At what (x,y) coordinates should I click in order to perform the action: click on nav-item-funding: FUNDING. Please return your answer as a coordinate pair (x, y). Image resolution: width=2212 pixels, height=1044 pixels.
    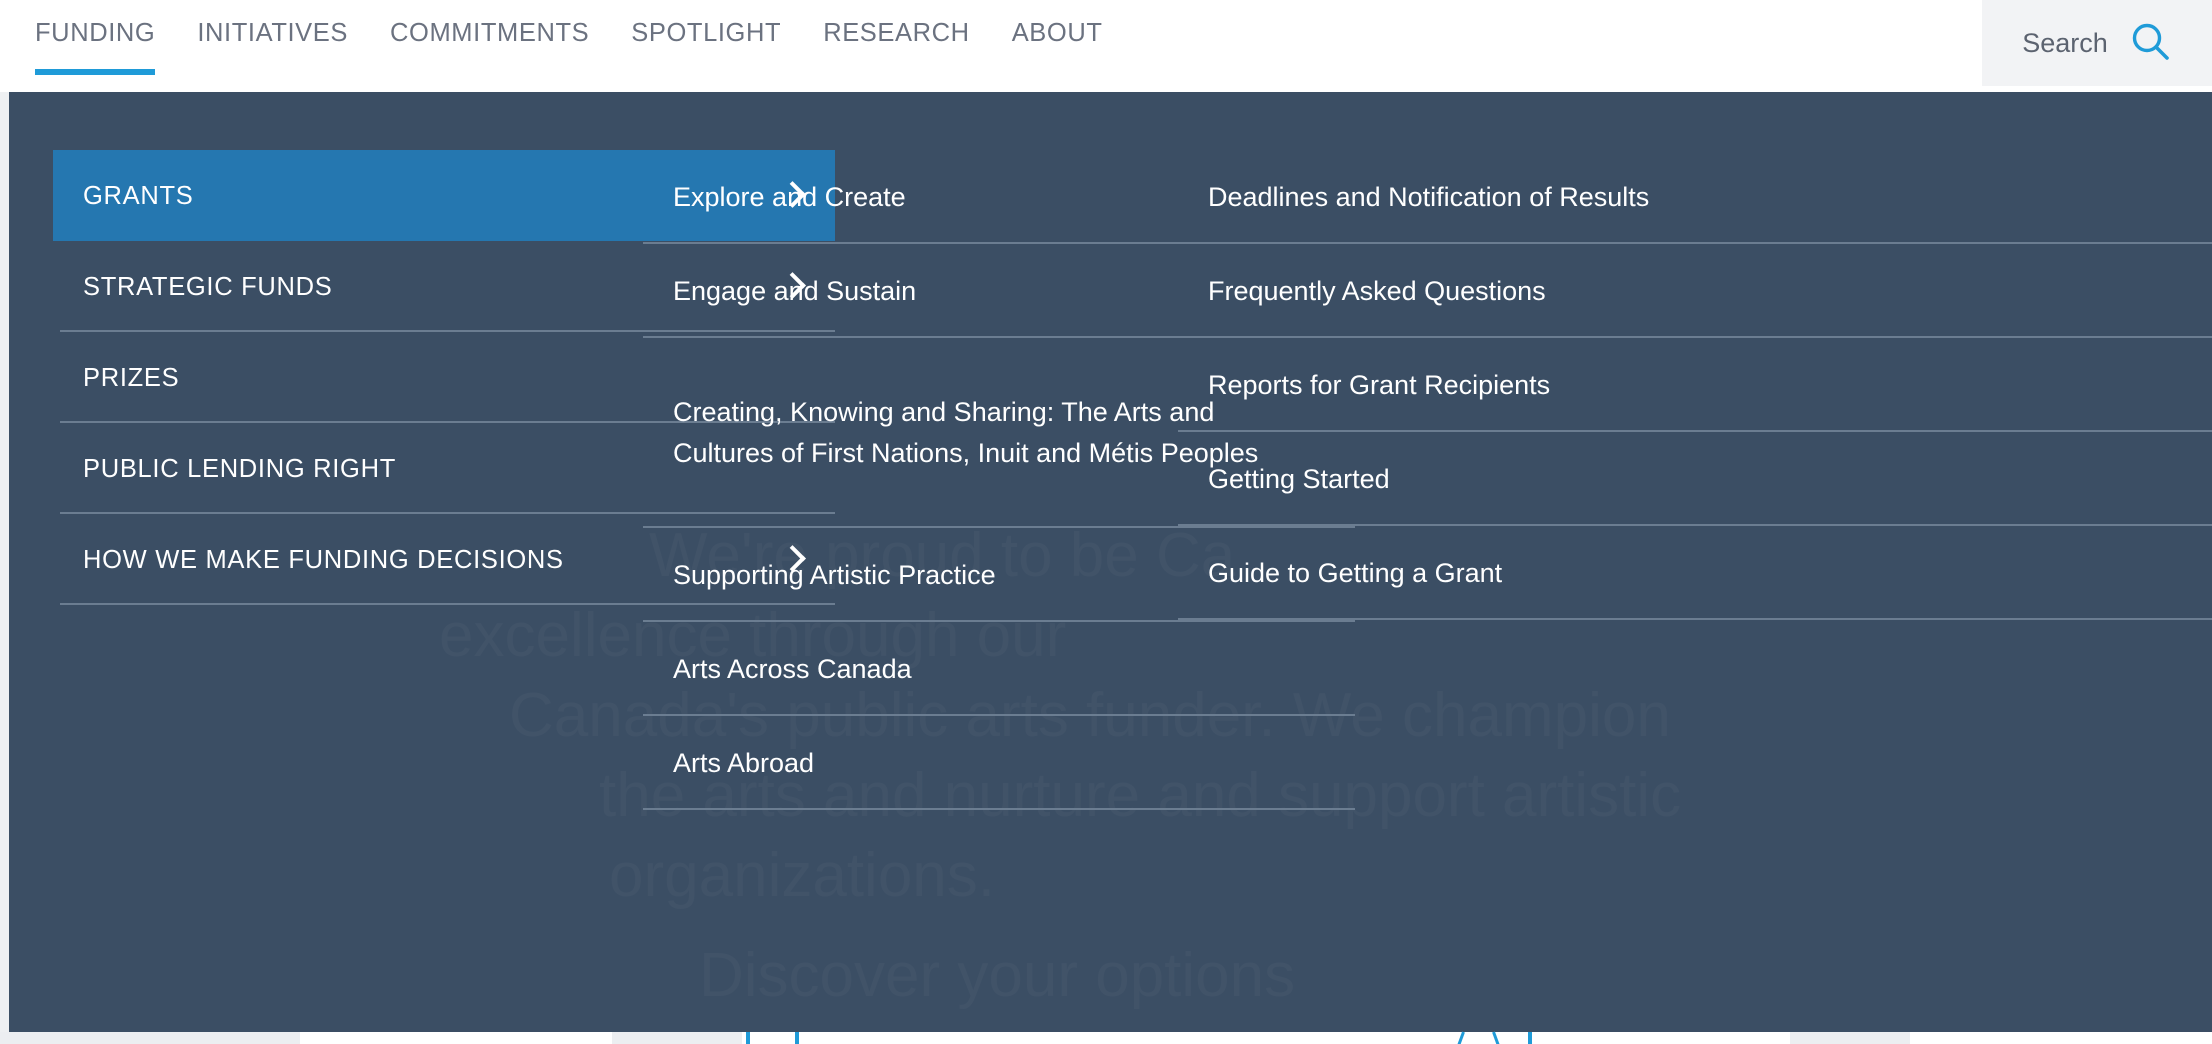
    Looking at the image, I should click on (95, 48).